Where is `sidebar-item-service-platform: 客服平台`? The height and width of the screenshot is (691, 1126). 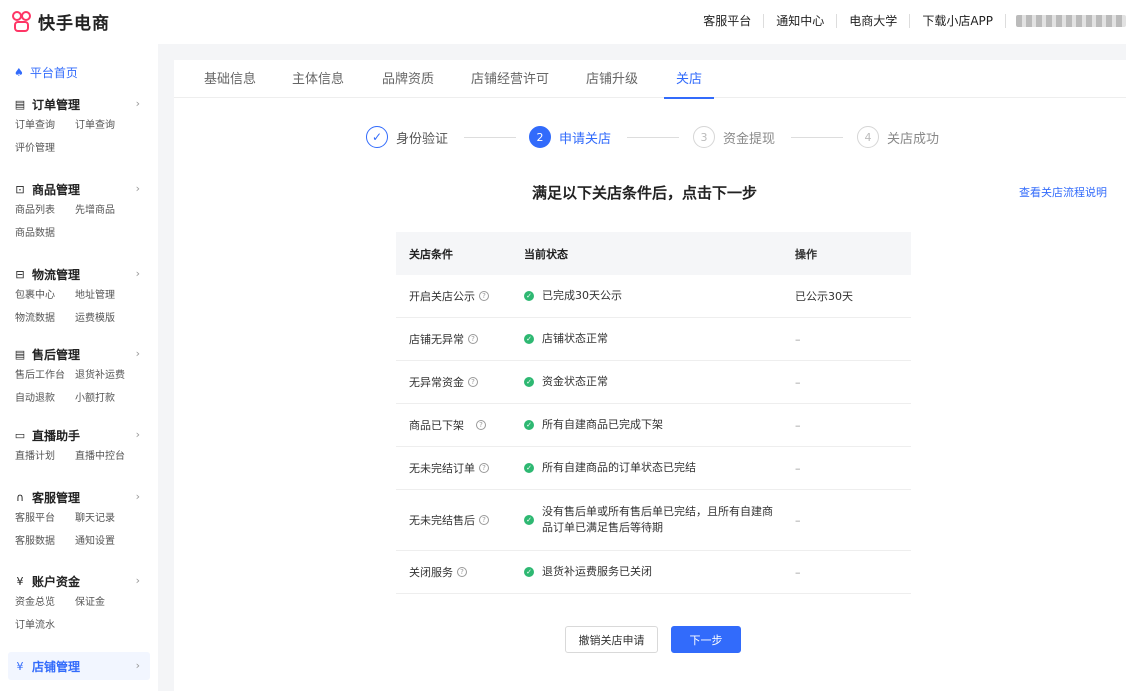 sidebar-item-service-platform: 客服平台 is located at coordinates (45, 518).